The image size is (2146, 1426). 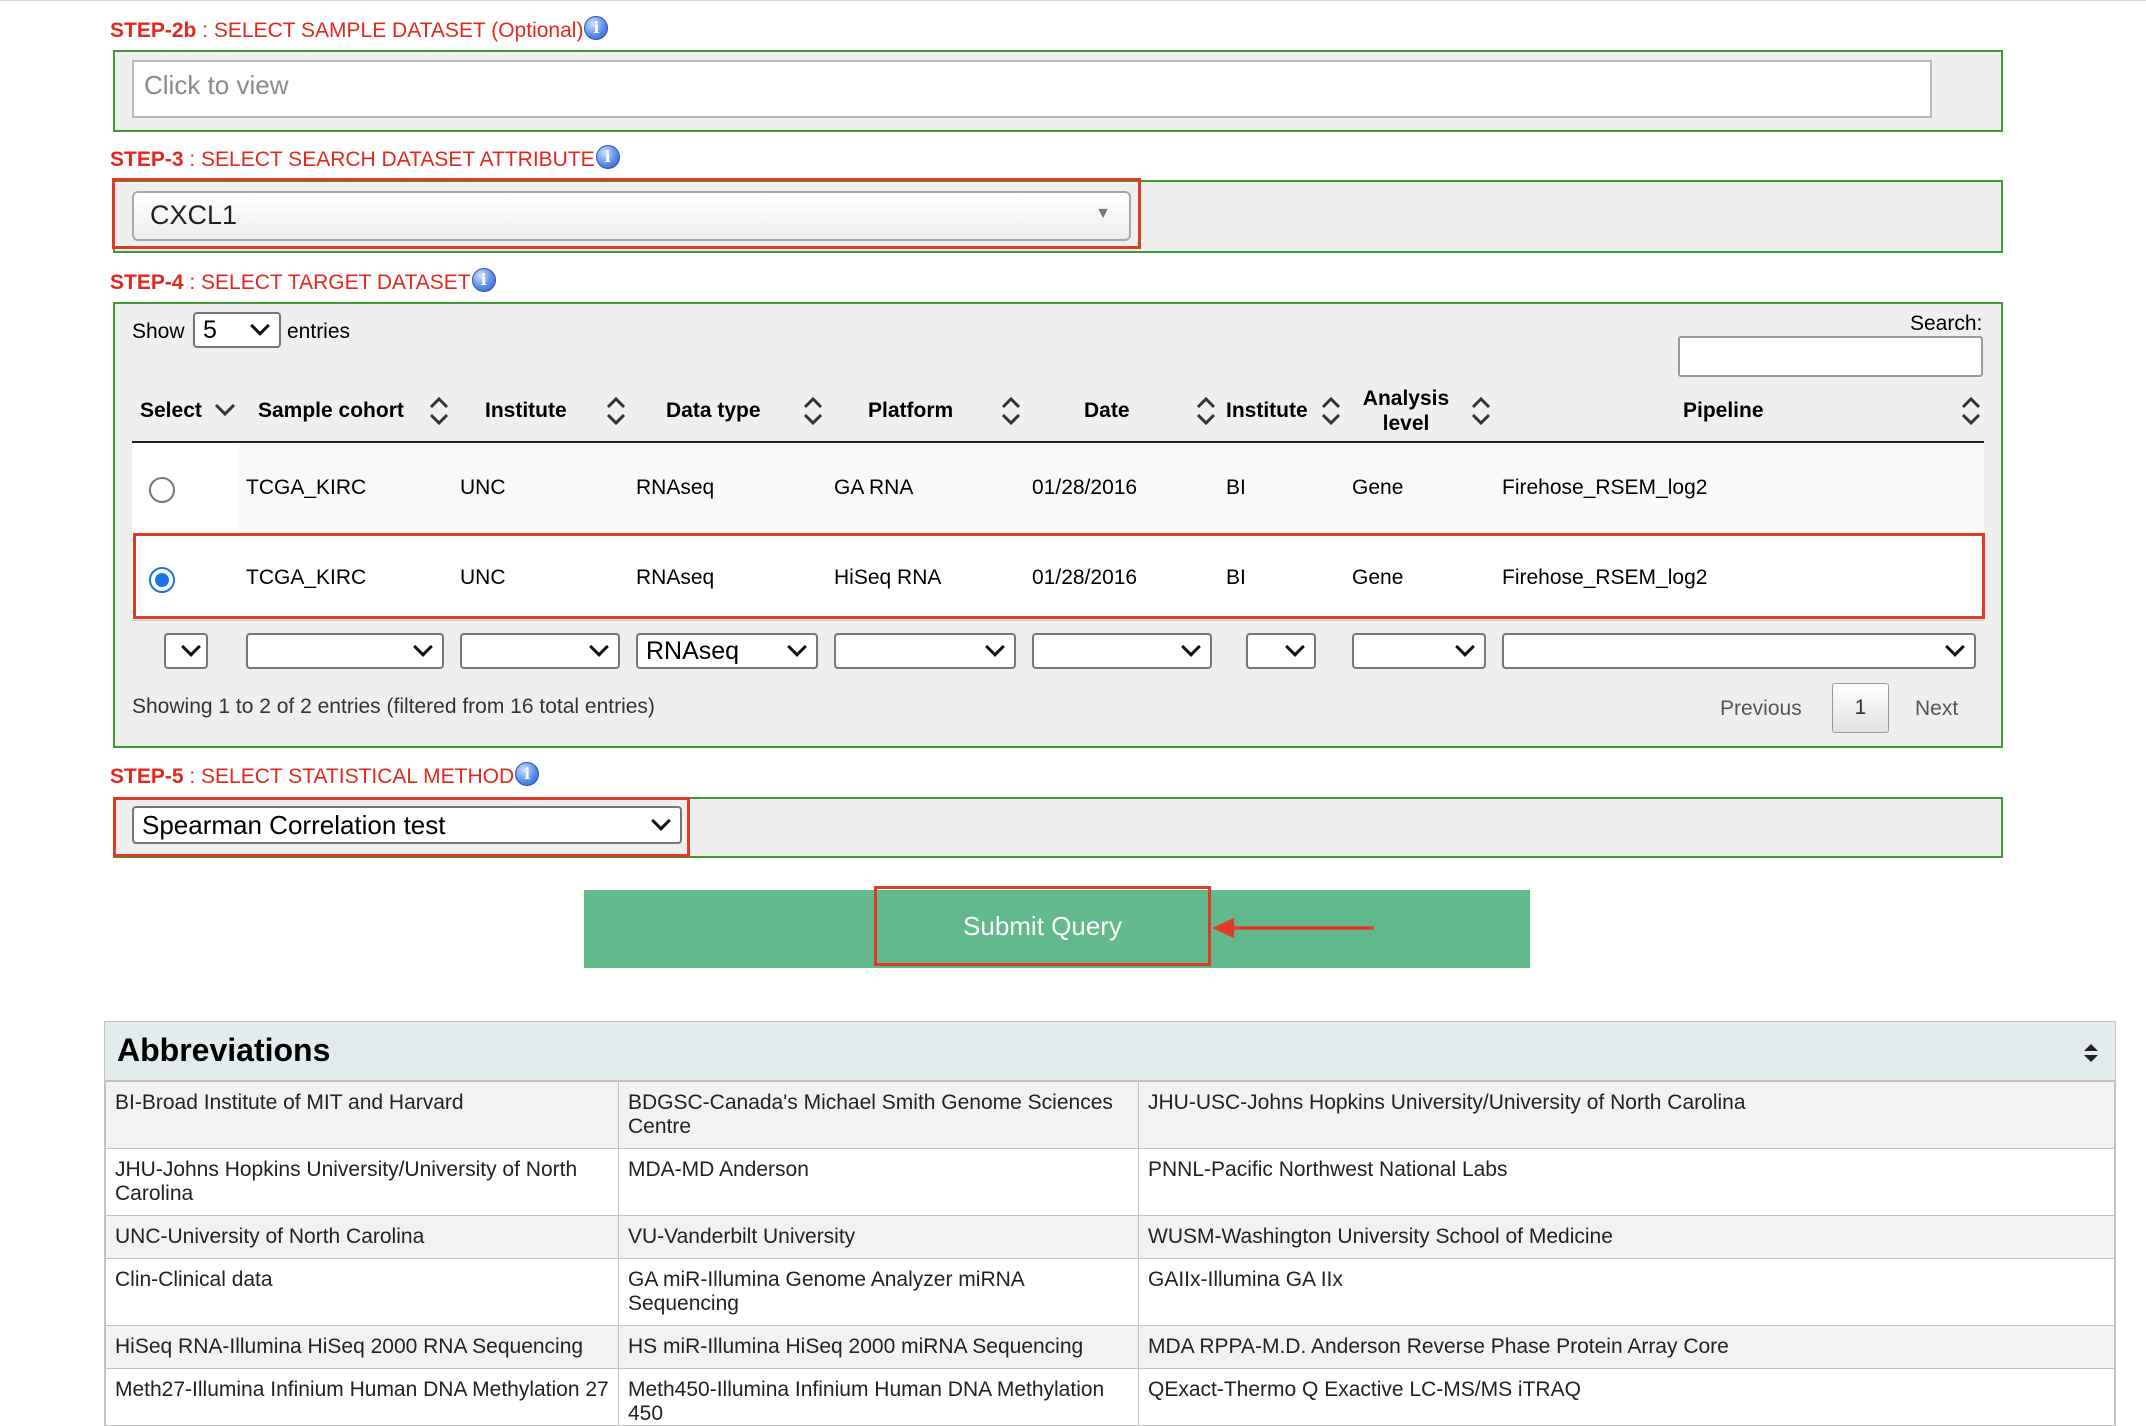 I want to click on cell-data-type: RNAseq, so click(x=675, y=487).